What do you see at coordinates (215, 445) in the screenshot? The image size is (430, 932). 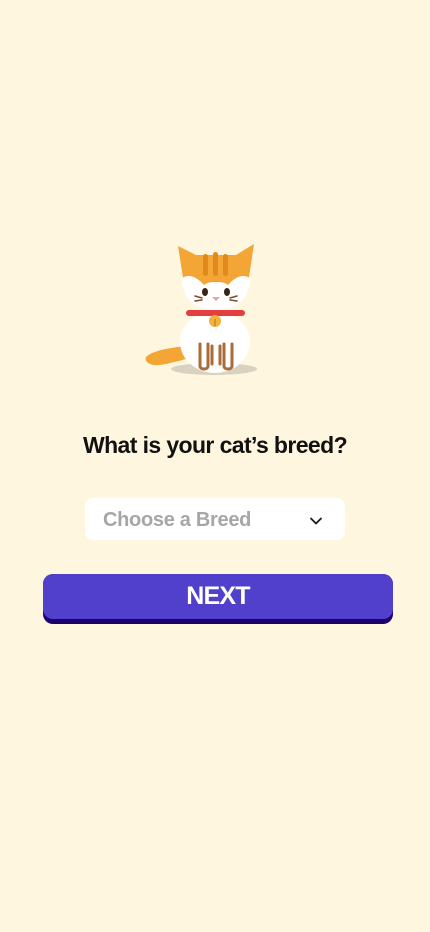 I see `question-heading: What is your cat’s breed?` at bounding box center [215, 445].